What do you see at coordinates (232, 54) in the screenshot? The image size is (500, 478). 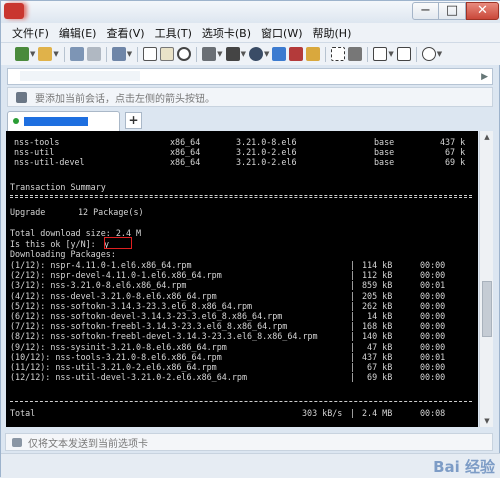 I see `color-scheme-icon` at bounding box center [232, 54].